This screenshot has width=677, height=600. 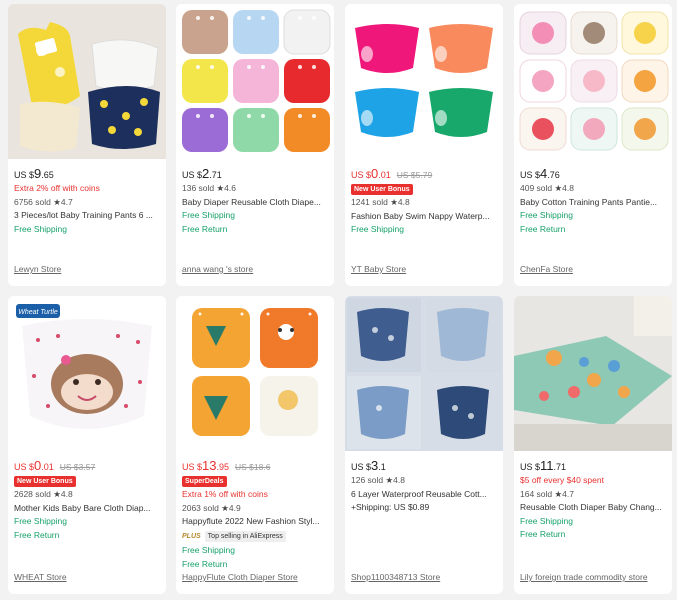 What do you see at coordinates (395, 577) in the screenshot?
I see `store-link: Shop1100348713 Store` at bounding box center [395, 577].